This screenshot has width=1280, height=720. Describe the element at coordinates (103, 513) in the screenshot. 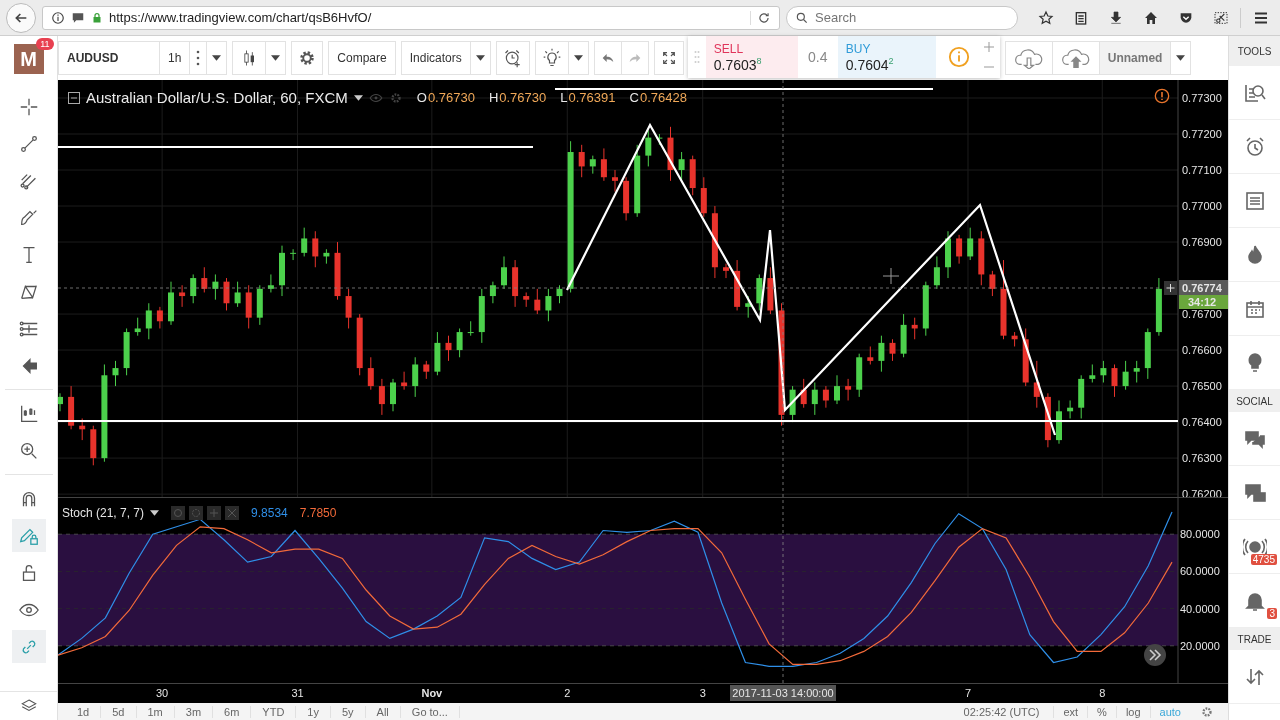

I see `indicator-name: Stoch (21, 7, 7)` at that location.